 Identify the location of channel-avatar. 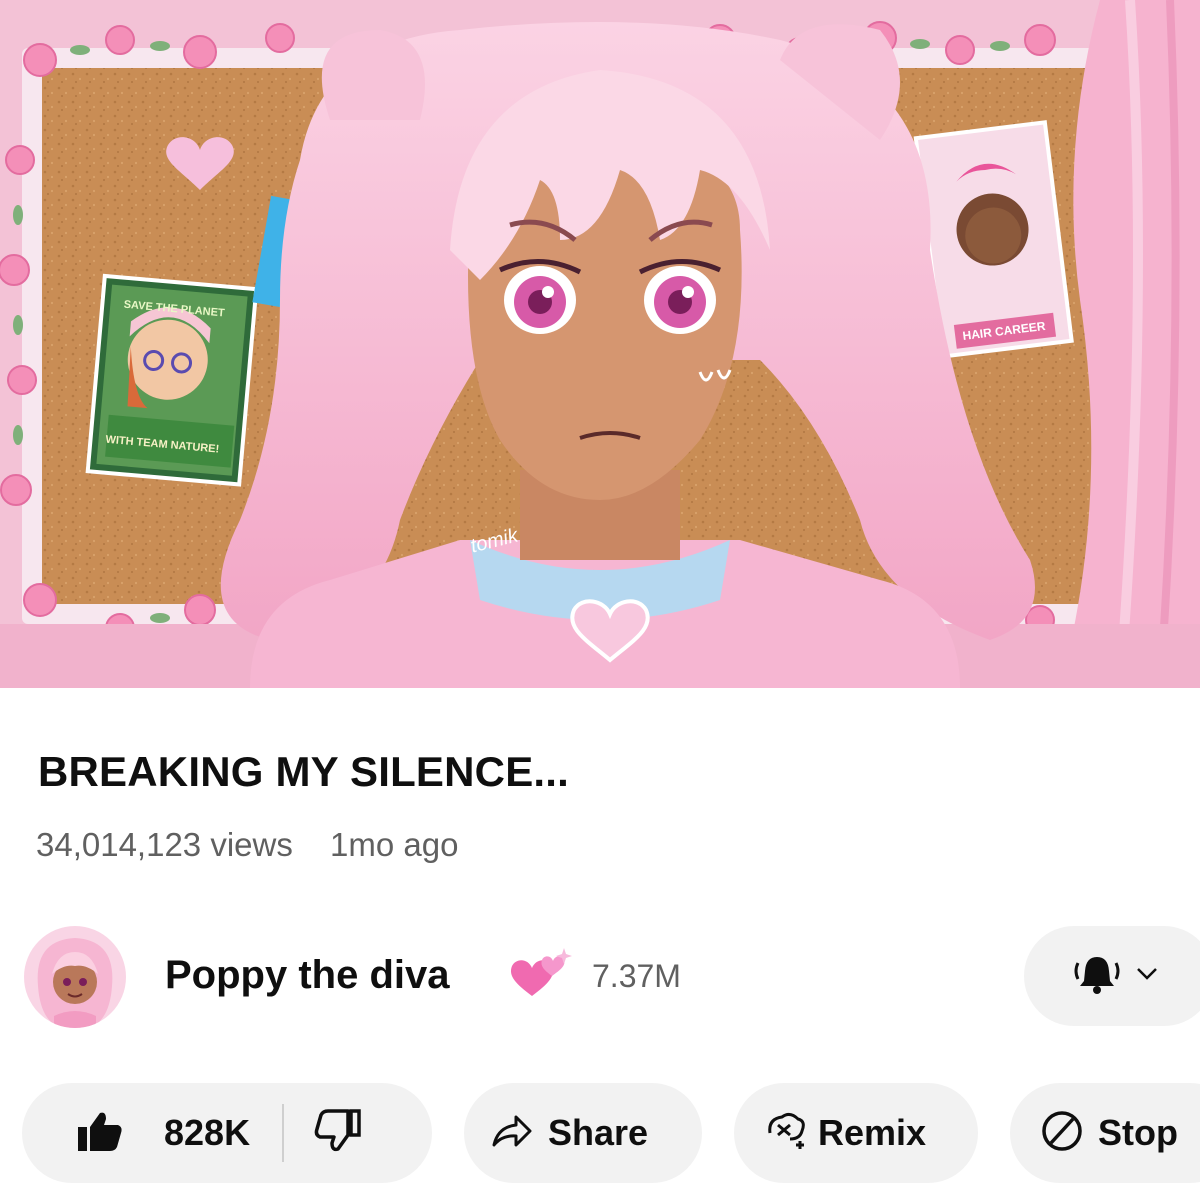
(75, 977).